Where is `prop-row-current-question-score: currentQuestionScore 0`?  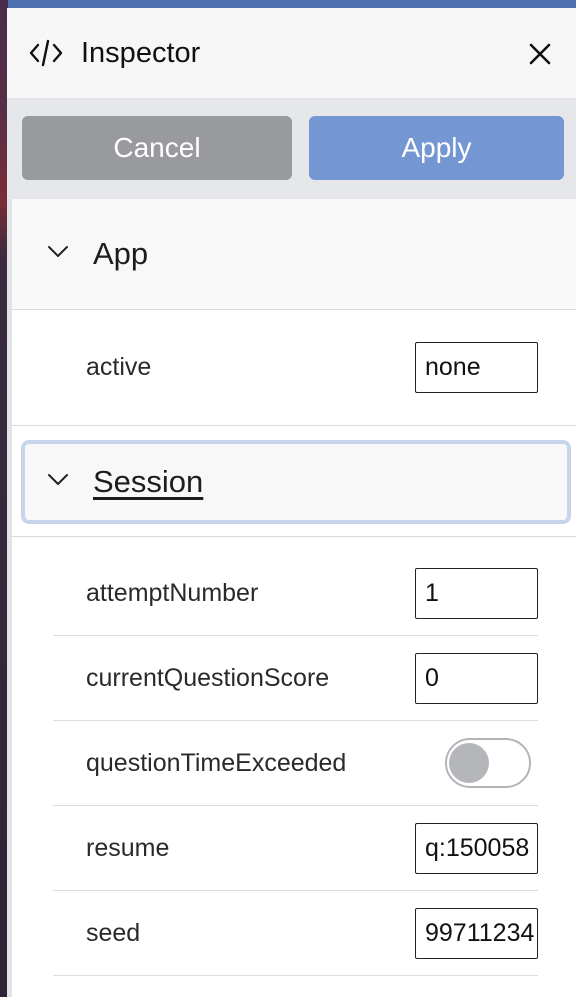
prop-row-current-question-score: currentQuestionScore 0 is located at coordinates (295, 678).